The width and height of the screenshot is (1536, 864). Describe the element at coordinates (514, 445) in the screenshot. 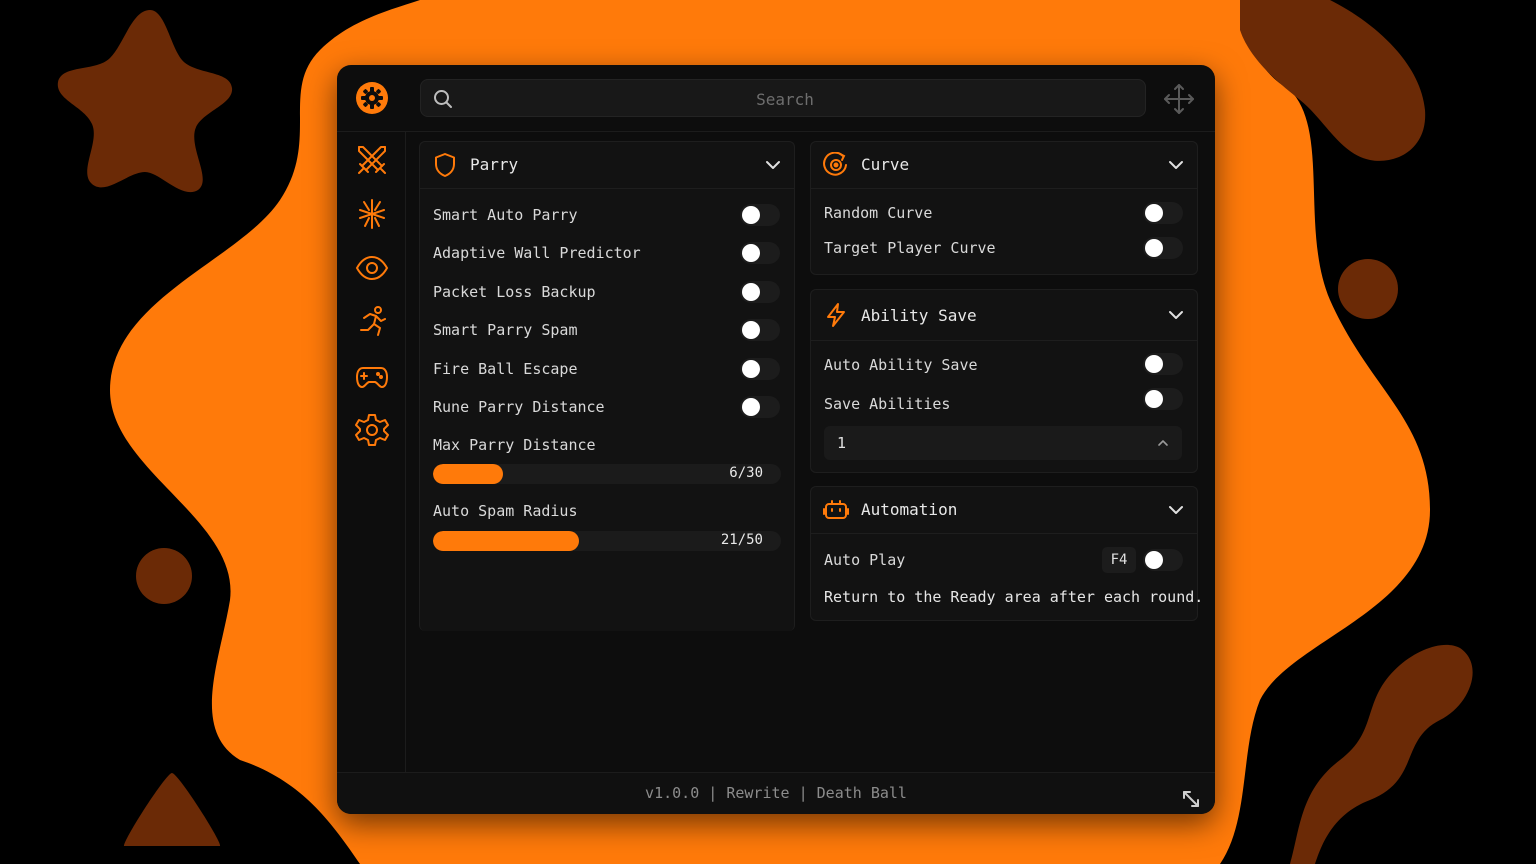

I see `slider-label: Max Parry Distance` at that location.